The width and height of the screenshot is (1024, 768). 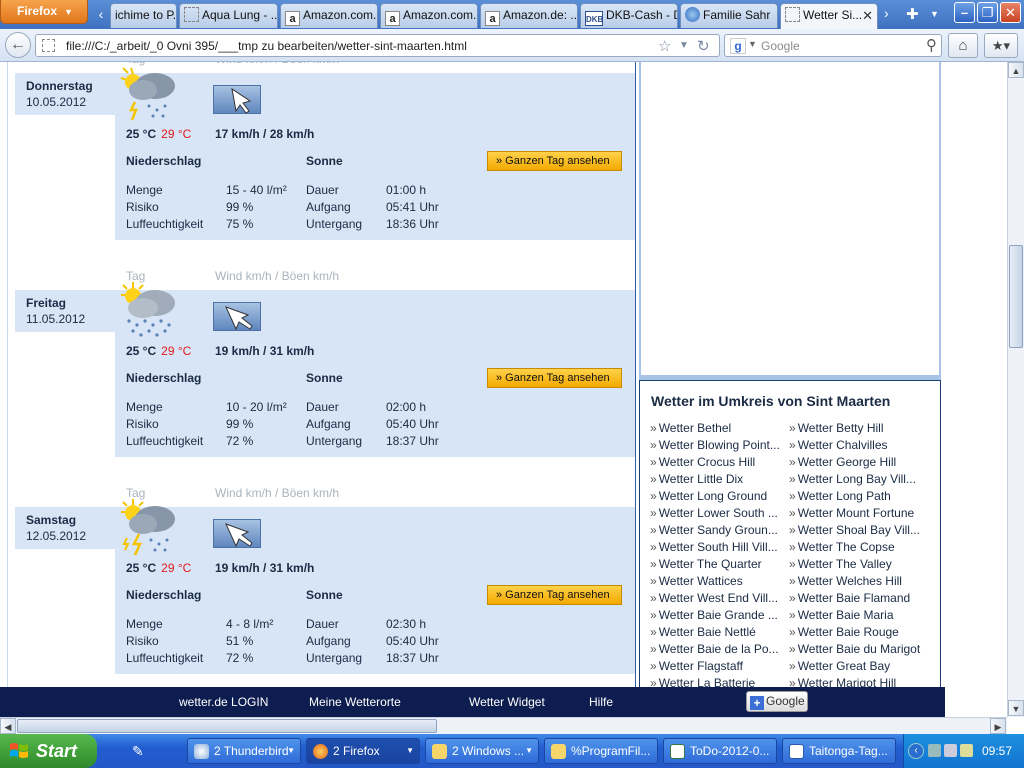 I want to click on nearby-link-label: Wetter Crocus Hill, so click(x=707, y=462).